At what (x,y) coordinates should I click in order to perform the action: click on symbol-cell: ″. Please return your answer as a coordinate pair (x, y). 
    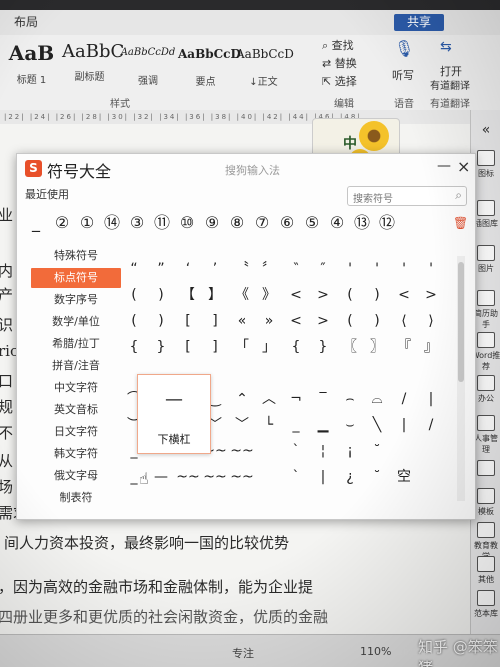
    Looking at the image, I should click on (323, 269).